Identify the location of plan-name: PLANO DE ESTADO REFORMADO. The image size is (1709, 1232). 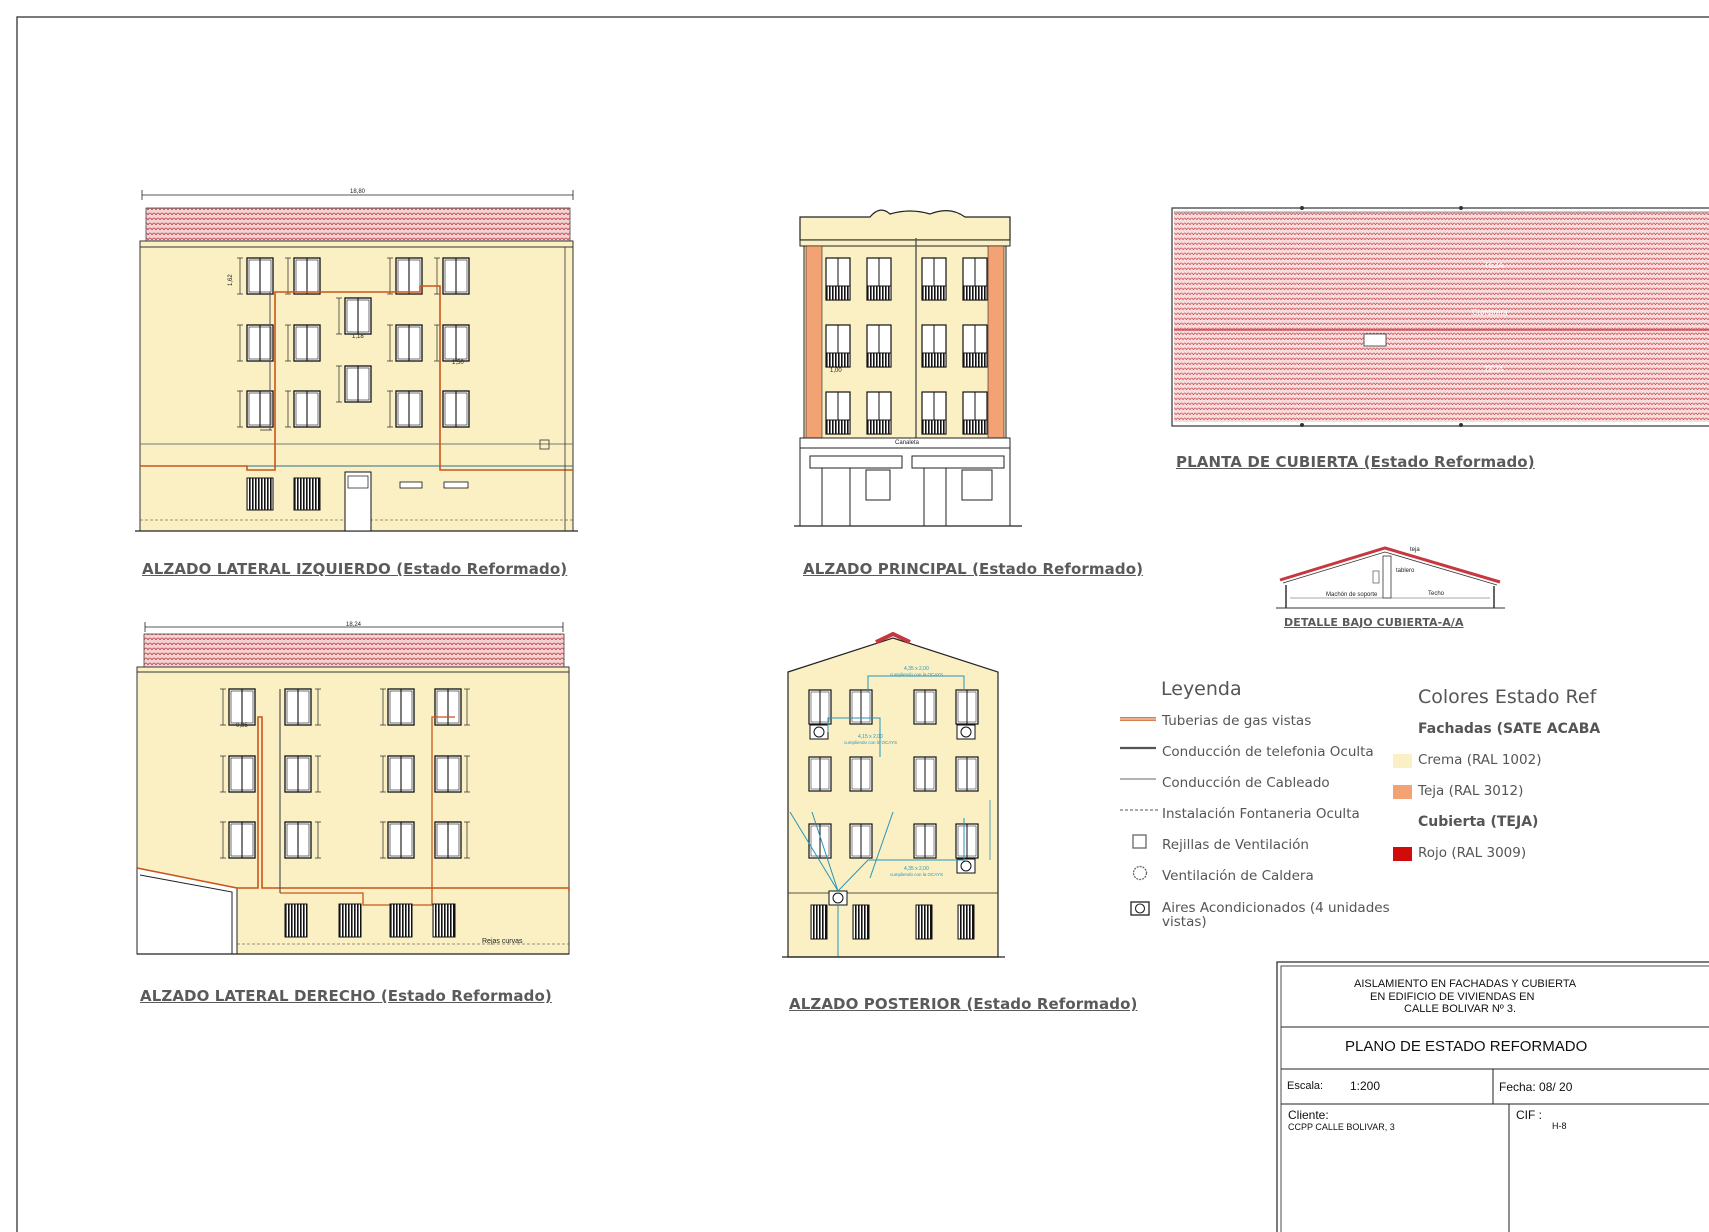
(1466, 1046).